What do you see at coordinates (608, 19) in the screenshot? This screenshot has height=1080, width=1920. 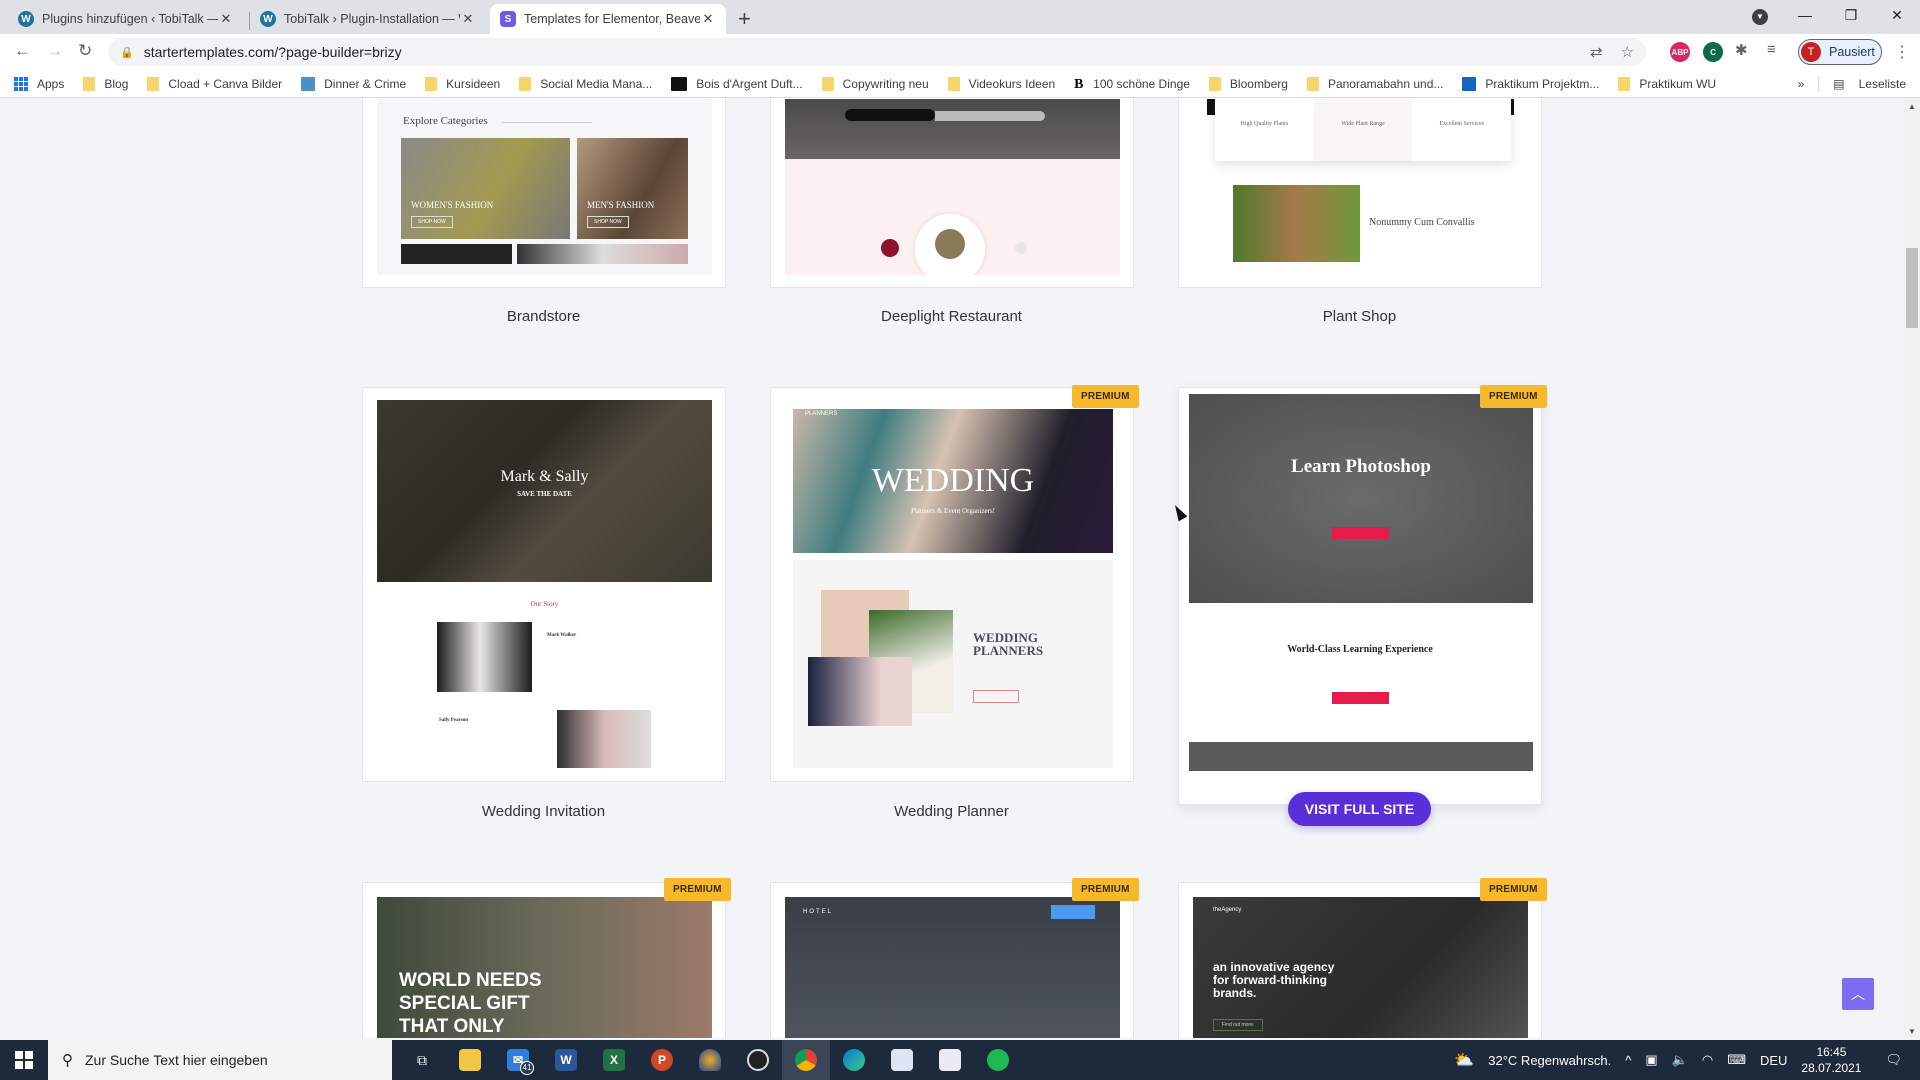 I see `tab-templates: S Templates for Elementor, Beaver ✕` at bounding box center [608, 19].